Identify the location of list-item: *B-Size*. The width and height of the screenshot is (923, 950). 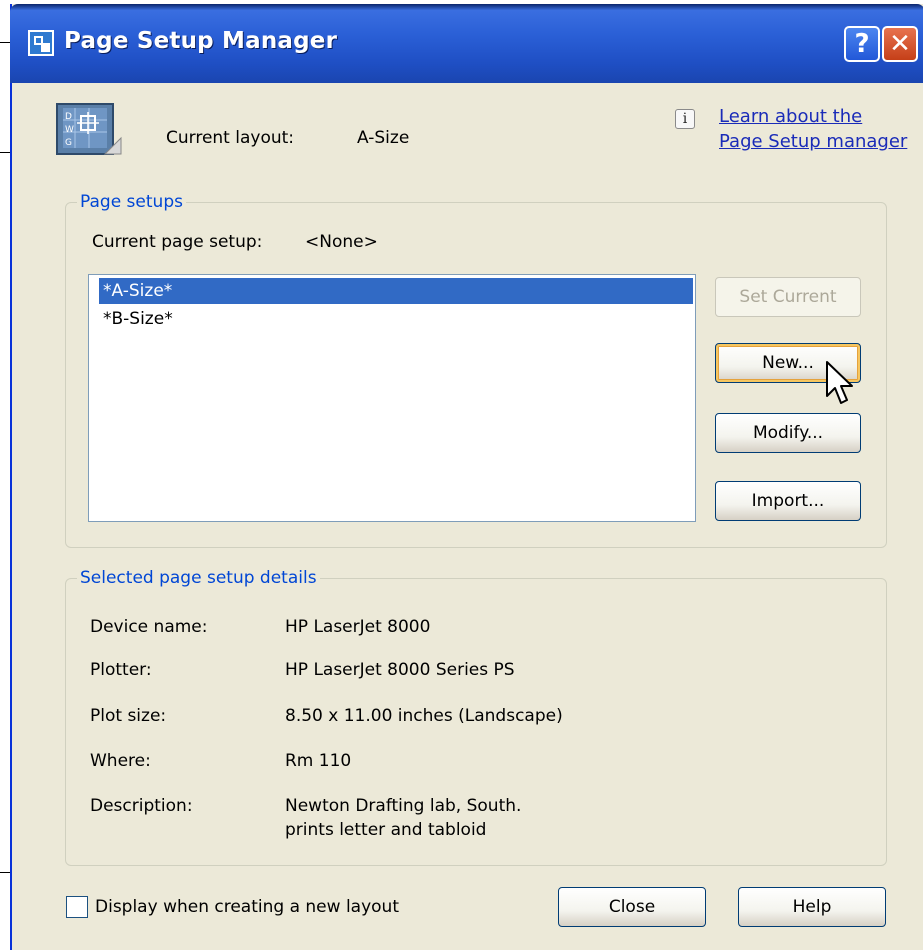
(396, 319).